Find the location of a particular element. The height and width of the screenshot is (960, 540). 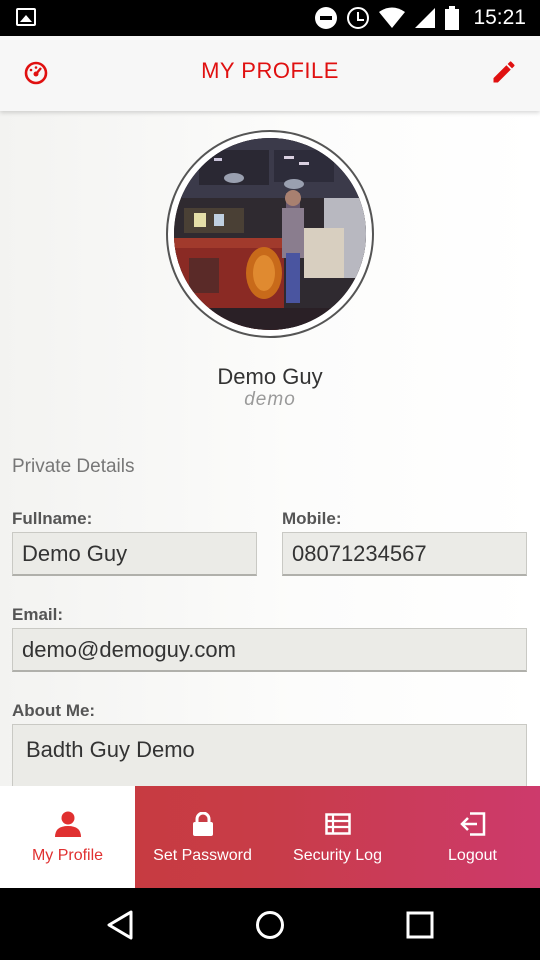

nav-logout: Logout is located at coordinates (472, 837).